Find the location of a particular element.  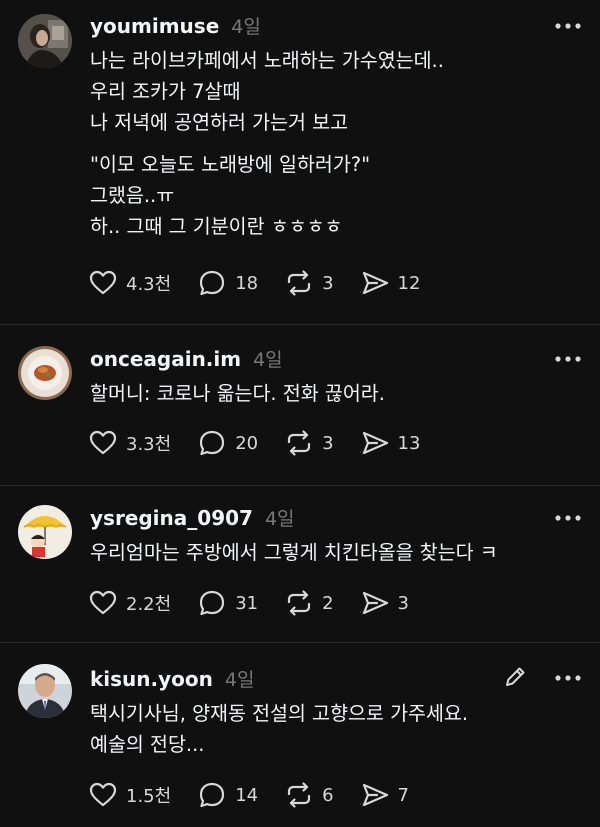

post-line: "이모 오늘도 노래방에 일하러가?" is located at coordinates (230, 164).